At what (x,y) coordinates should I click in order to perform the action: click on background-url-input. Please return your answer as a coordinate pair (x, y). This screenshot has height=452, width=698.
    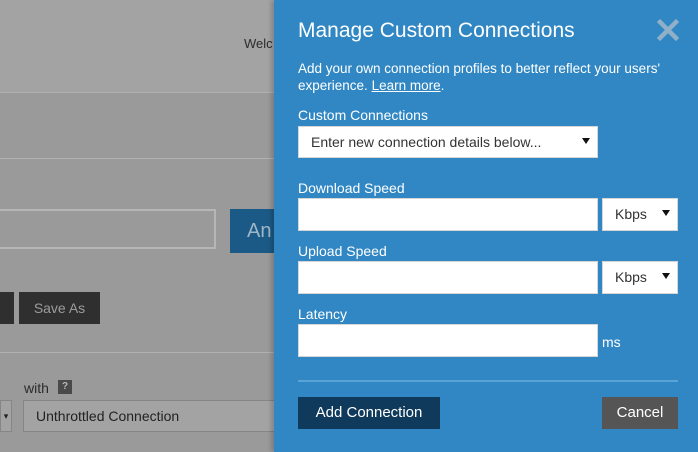
    Looking at the image, I should click on (108, 229).